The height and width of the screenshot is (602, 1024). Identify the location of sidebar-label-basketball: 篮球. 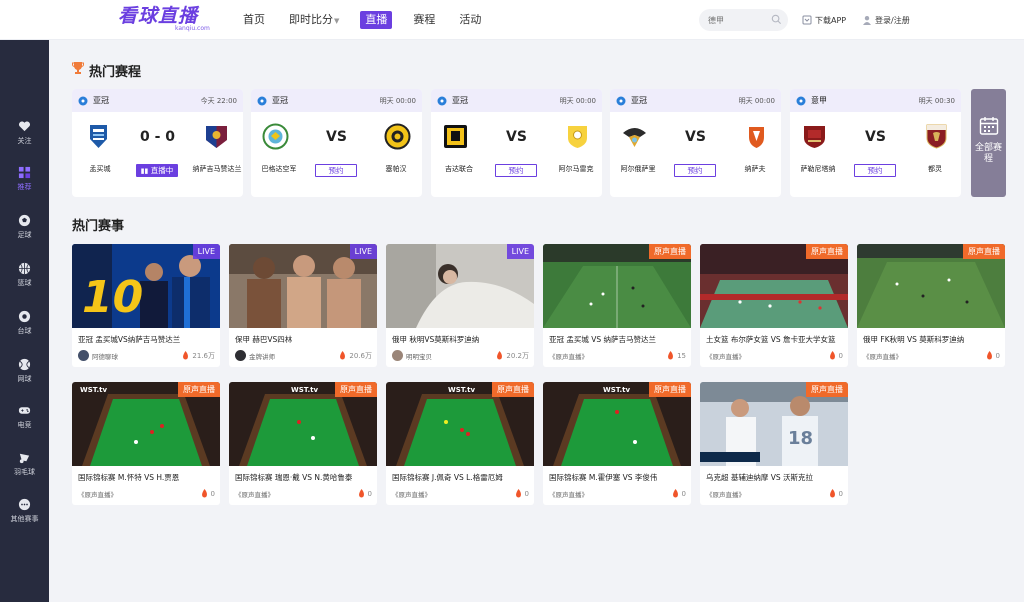
(24, 283).